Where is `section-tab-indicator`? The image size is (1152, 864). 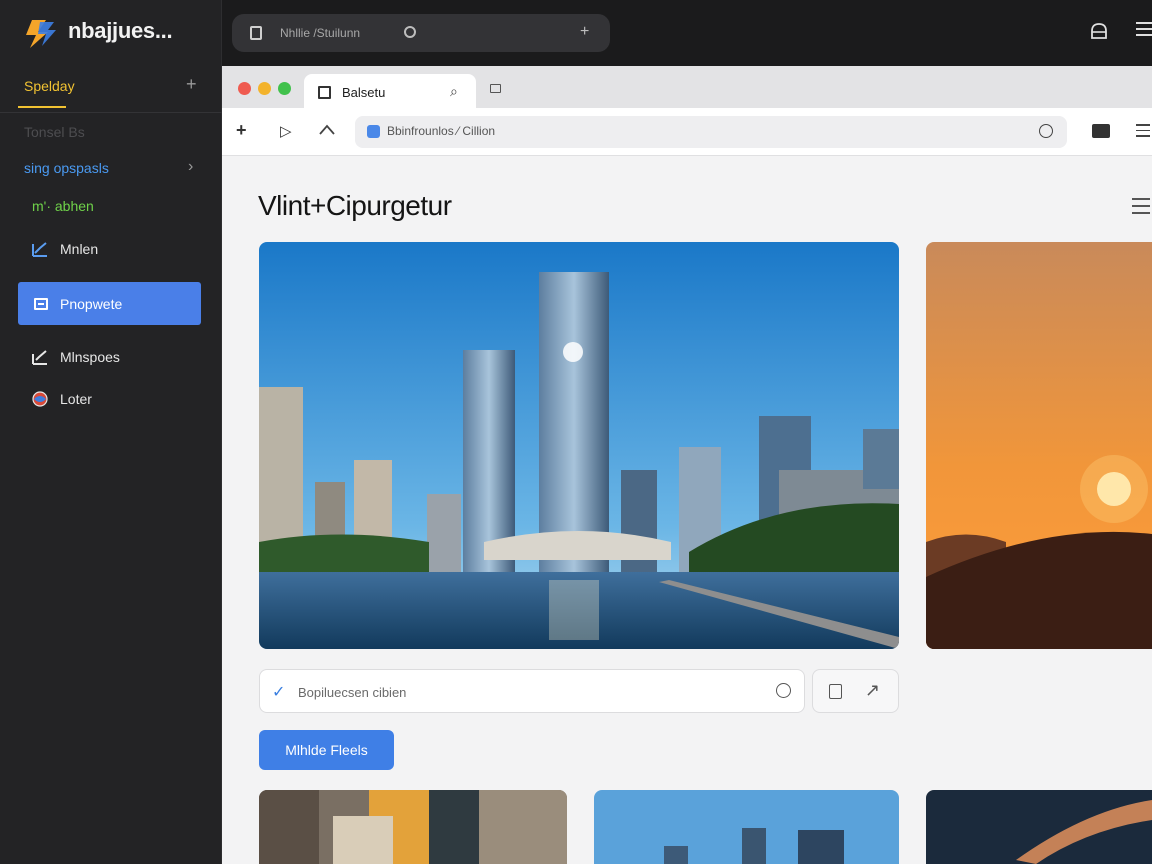 section-tab-indicator is located at coordinates (42, 107).